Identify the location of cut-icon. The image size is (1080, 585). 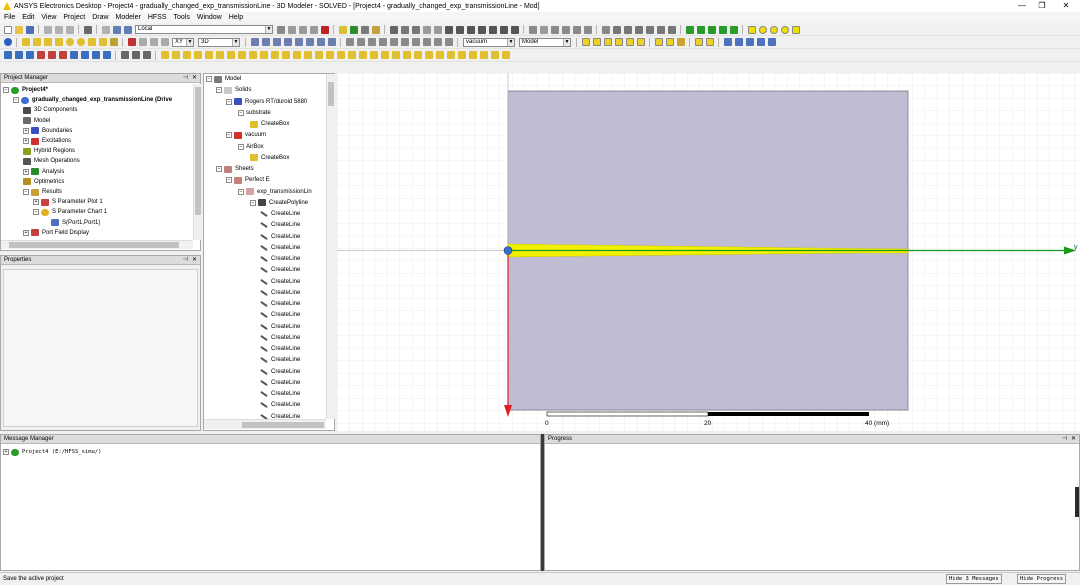
(47, 29).